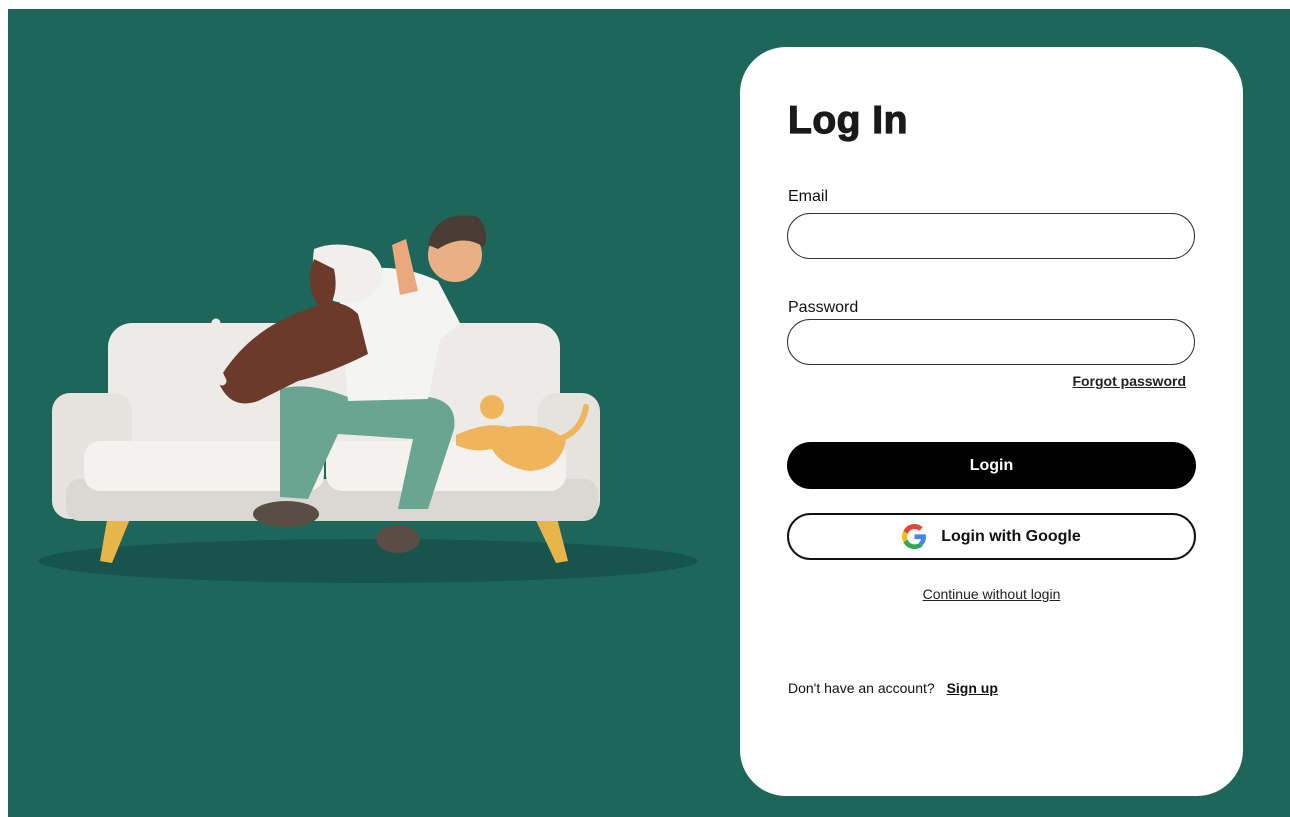 This screenshot has width=1290, height=817. I want to click on forgot-password-link: Forgot password, so click(1129, 381).